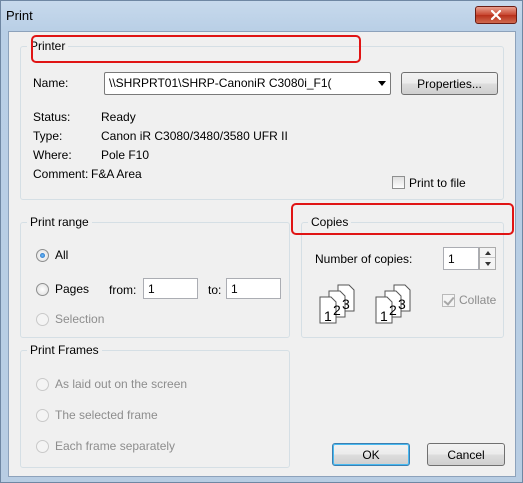 The width and height of the screenshot is (523, 483). I want to click on selection-radio, so click(42, 319).